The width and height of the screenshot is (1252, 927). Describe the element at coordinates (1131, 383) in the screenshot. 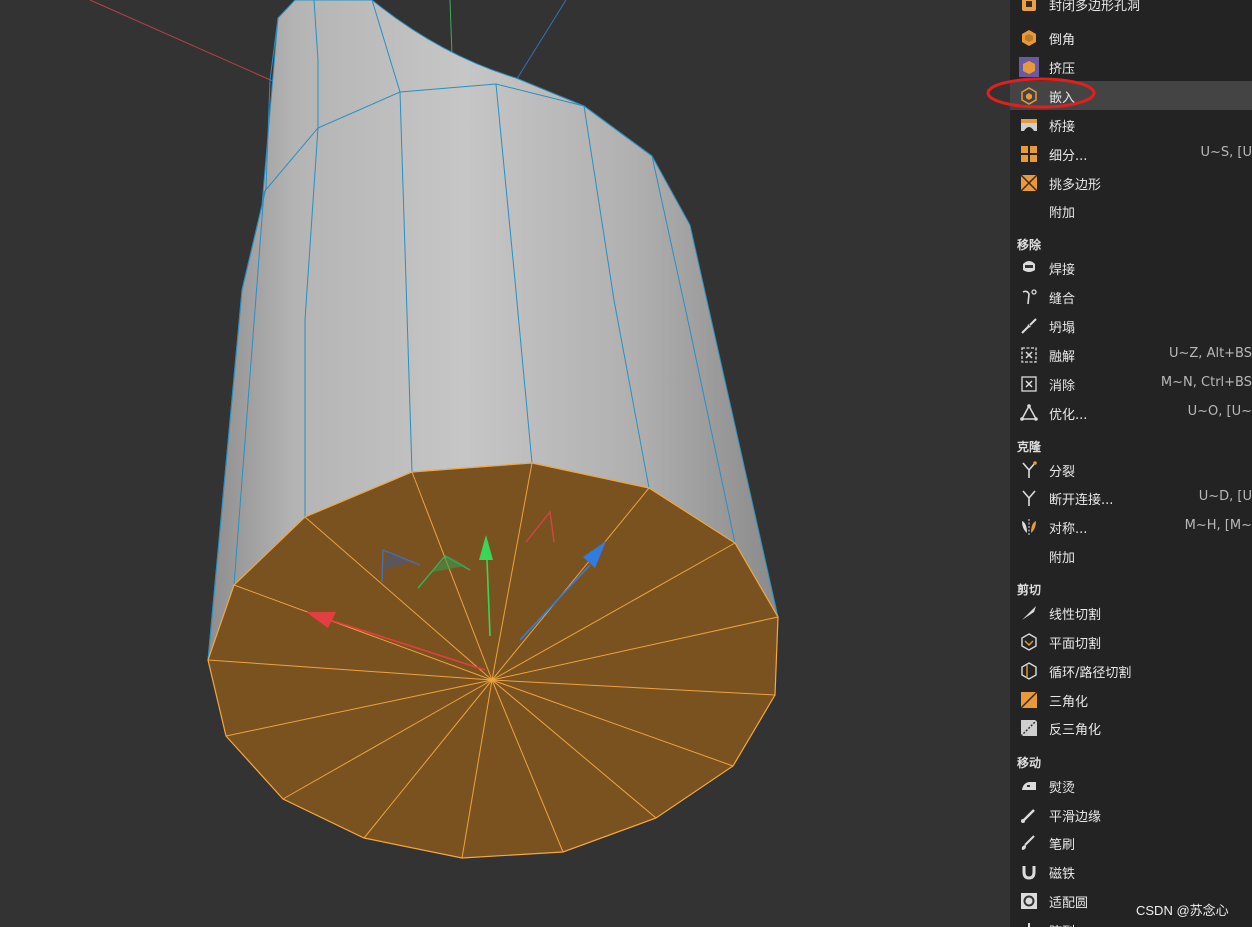

I see `menu-item-dissolve: 消除 M~N, Ctrl+BS` at that location.